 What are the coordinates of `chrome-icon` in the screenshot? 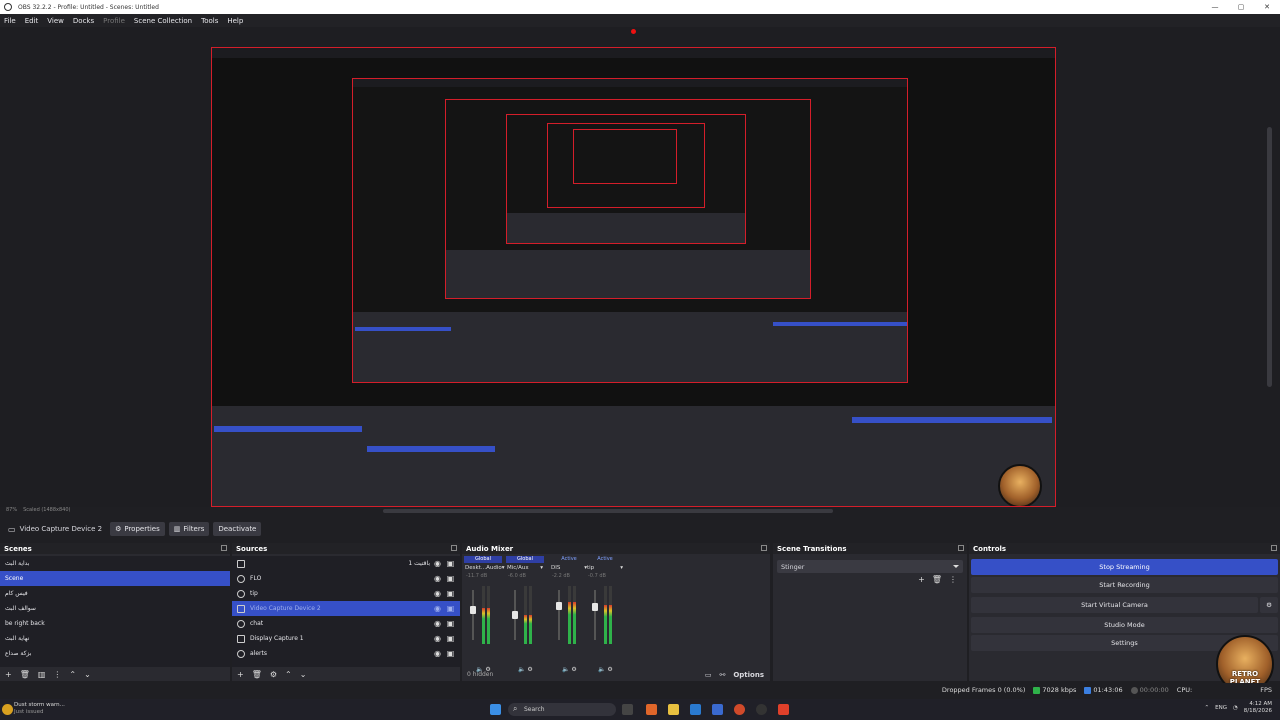 It's located at (739, 709).